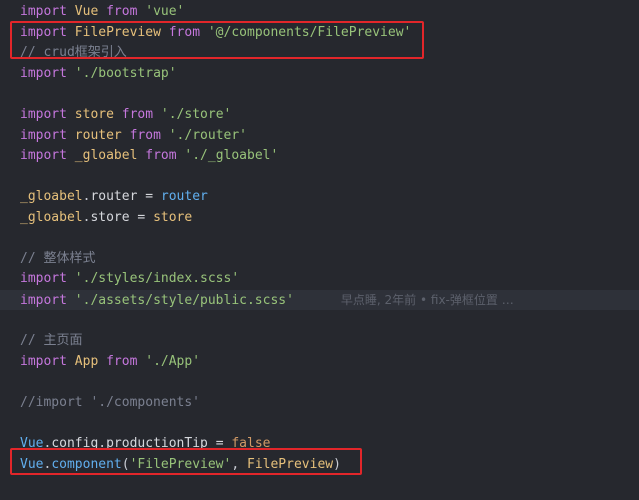 The width and height of the screenshot is (639, 500). Describe the element at coordinates (319, 279) in the screenshot. I see `code-line: import './styles/index.scss'` at that location.